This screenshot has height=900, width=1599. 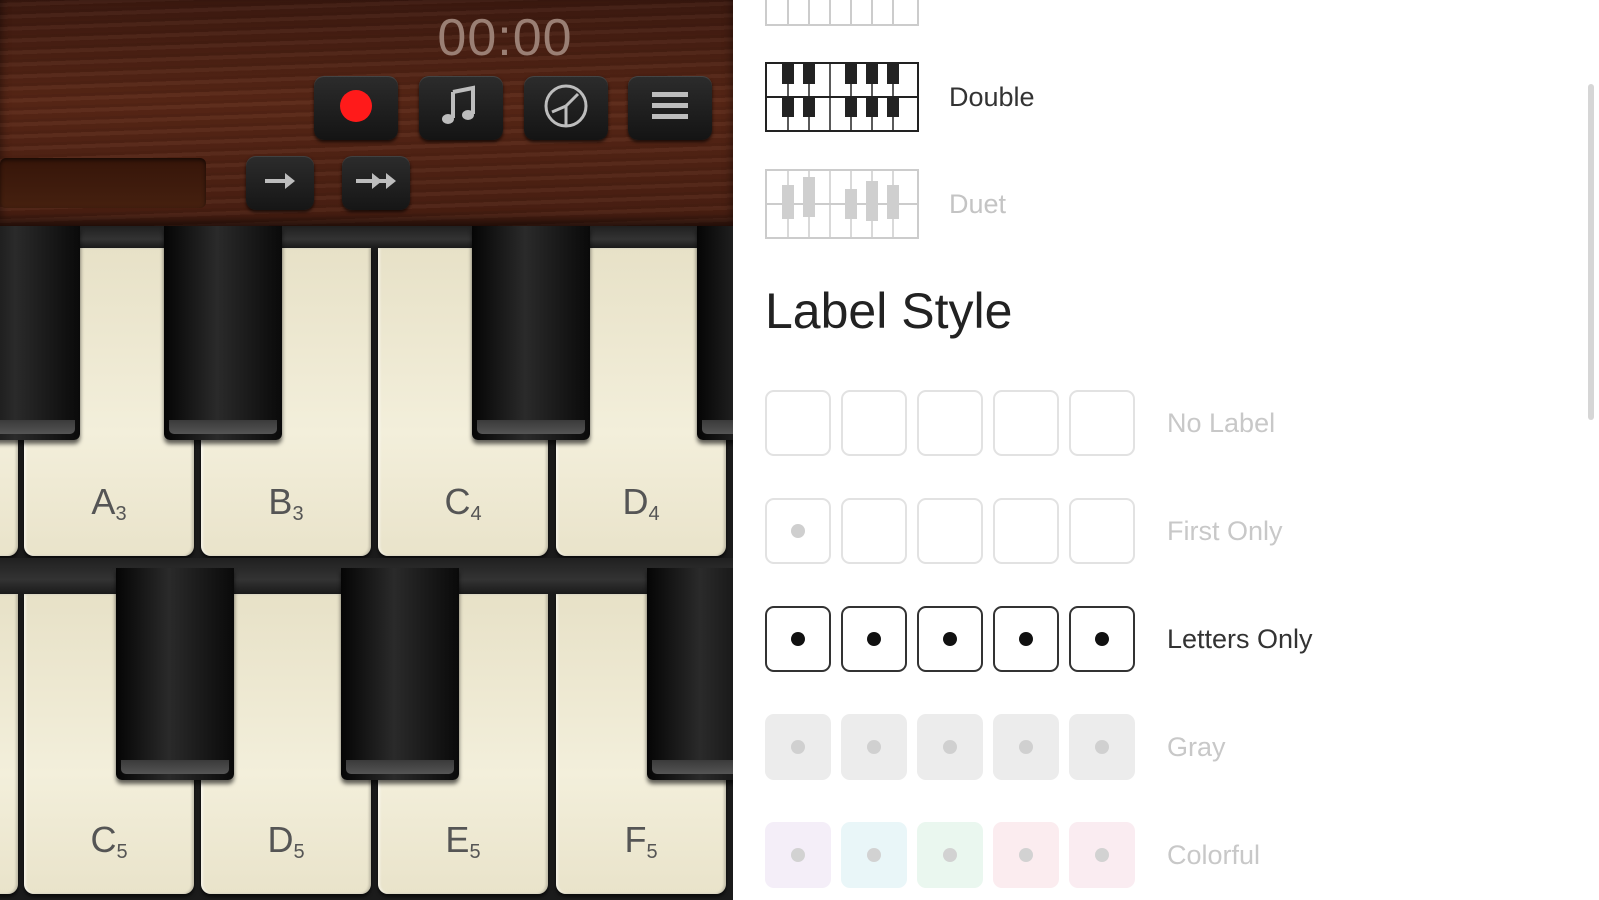 What do you see at coordinates (463, 841) in the screenshot?
I see `key-label: E5` at bounding box center [463, 841].